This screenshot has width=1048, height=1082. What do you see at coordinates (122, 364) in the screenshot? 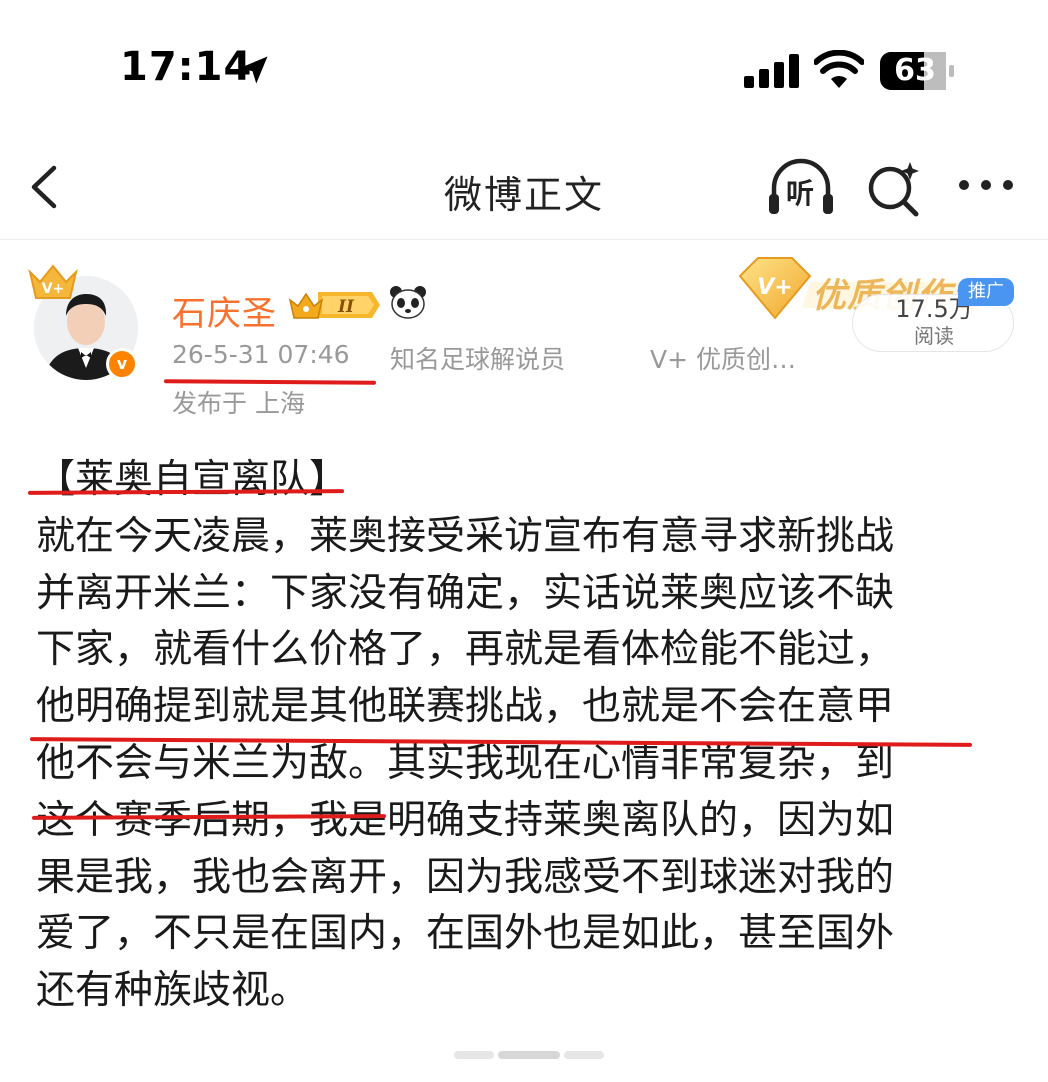
I see `verified-badge-icon: v` at bounding box center [122, 364].